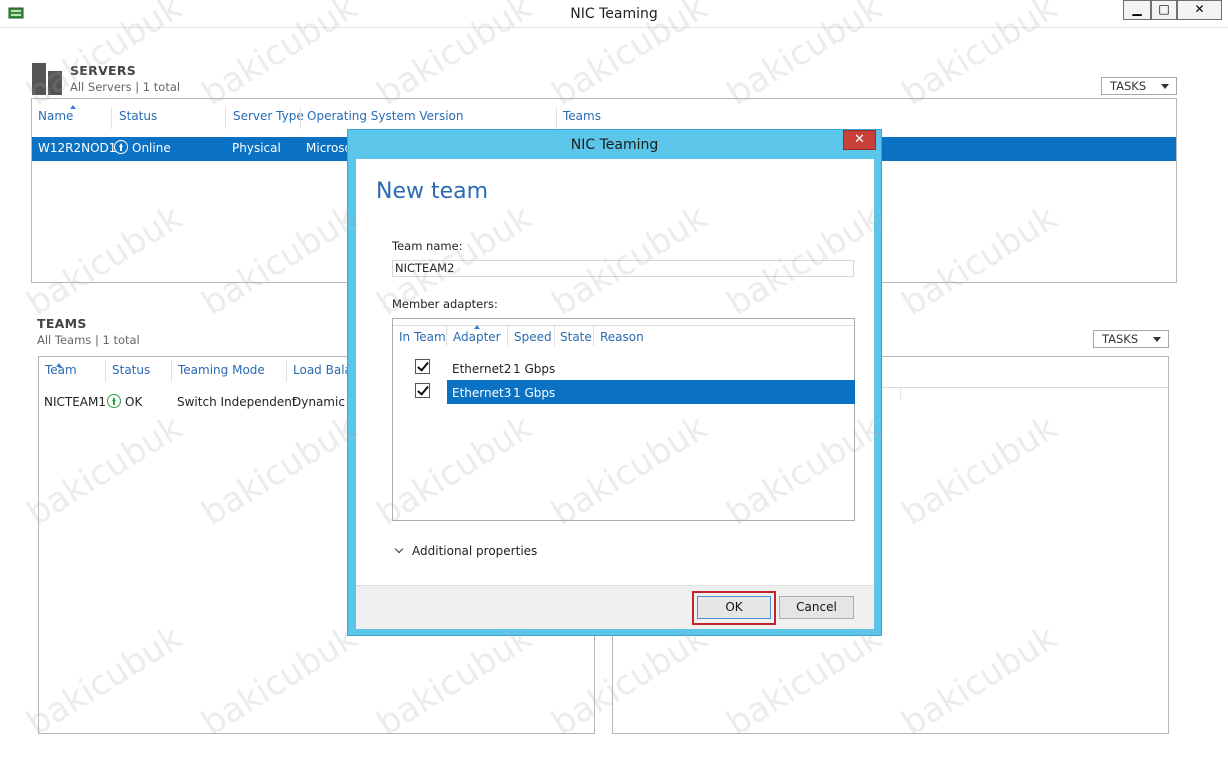 This screenshot has width=1228, height=764. Describe the element at coordinates (55, 116) in the screenshot. I see `column-name: Name` at that location.